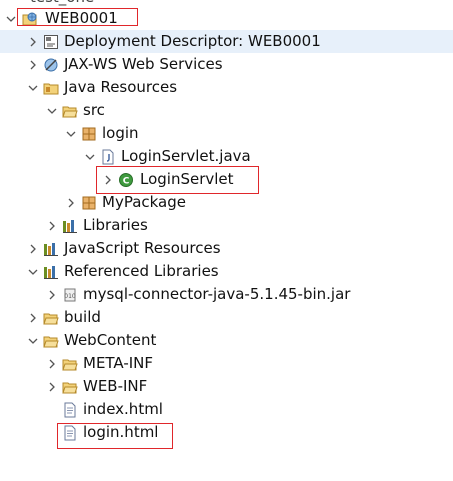 This screenshot has height=481, width=453. What do you see at coordinates (226, 271) in the screenshot?
I see `tree-item-referenced-libraries: Referenced Libraries` at bounding box center [226, 271].